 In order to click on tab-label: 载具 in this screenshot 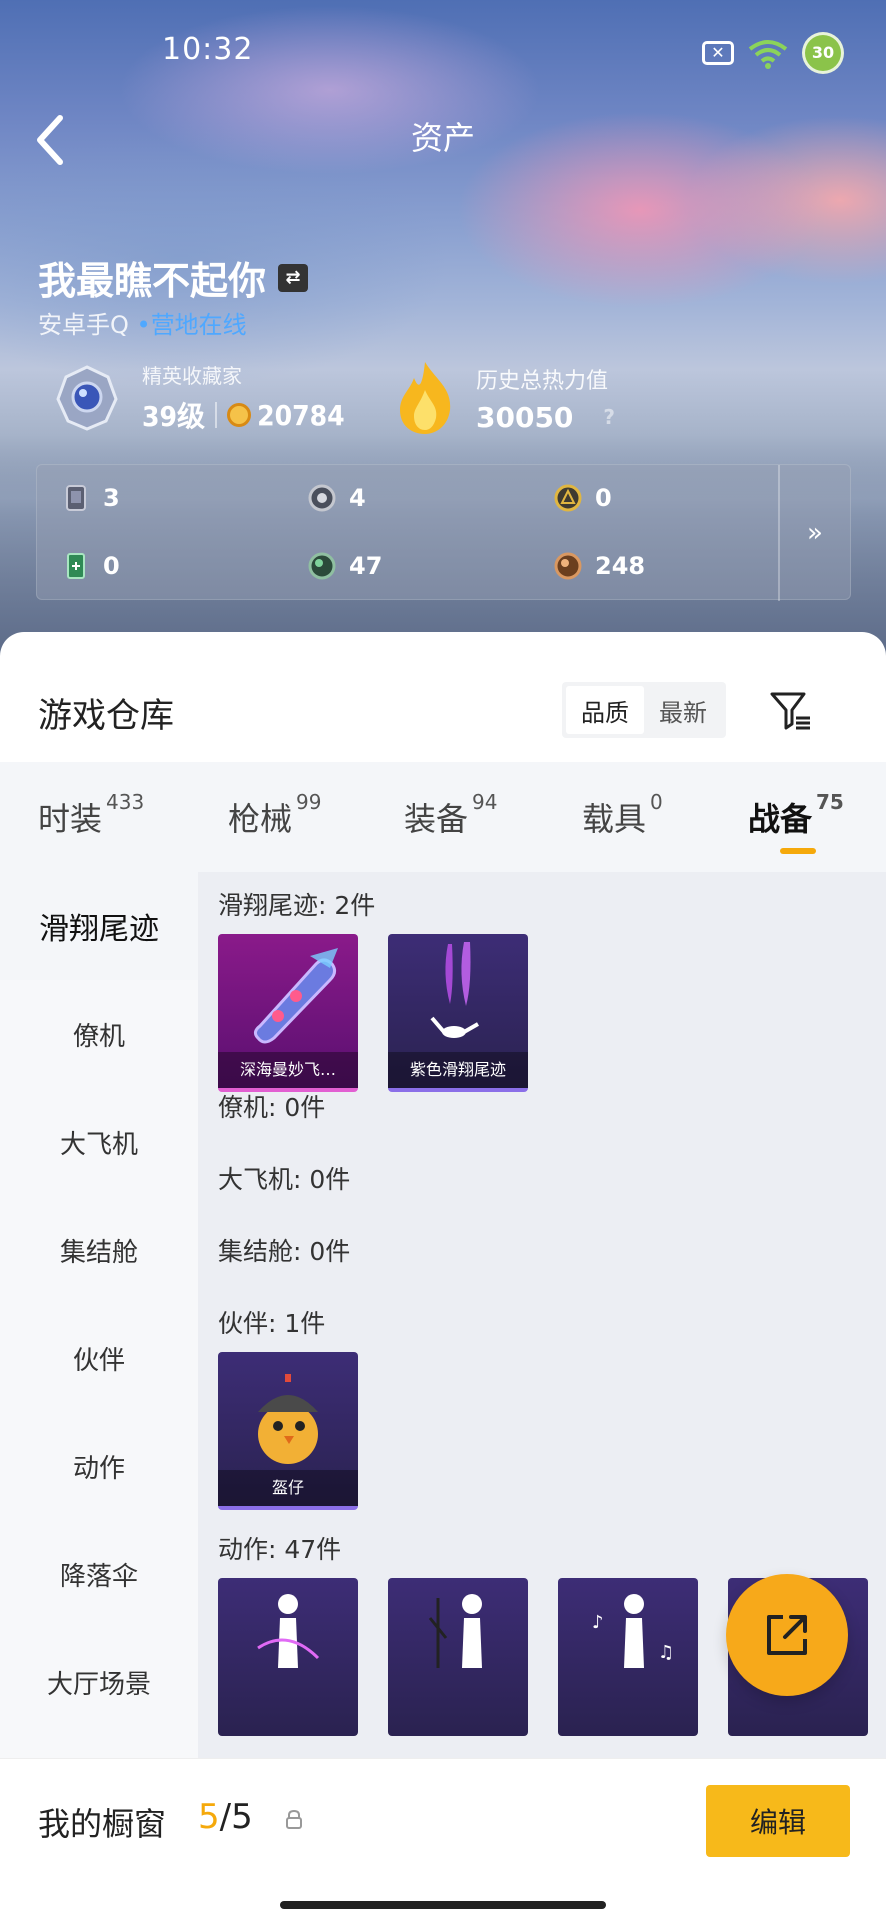, I will do `click(614, 819)`.